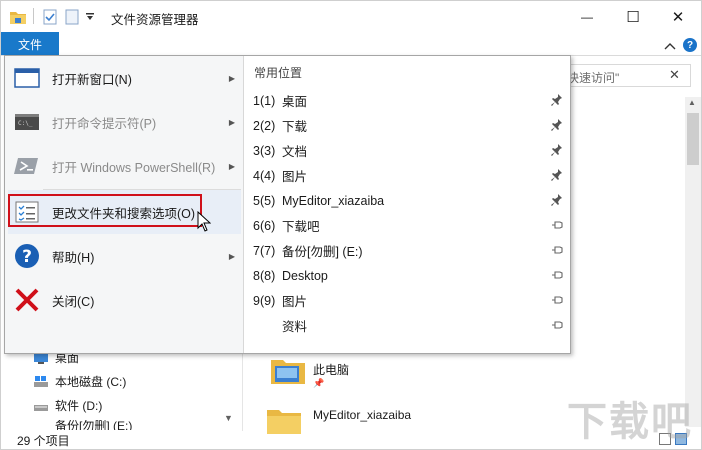 This screenshot has width=702, height=450. Describe the element at coordinates (264, 250) in the screenshot. I see `frequent-place-number: 7(7)` at that location.